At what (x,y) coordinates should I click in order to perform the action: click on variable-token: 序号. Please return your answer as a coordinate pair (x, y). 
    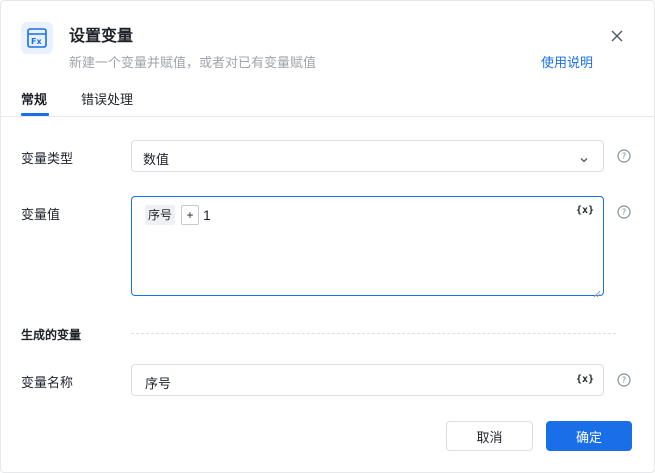
    Looking at the image, I should click on (160, 215).